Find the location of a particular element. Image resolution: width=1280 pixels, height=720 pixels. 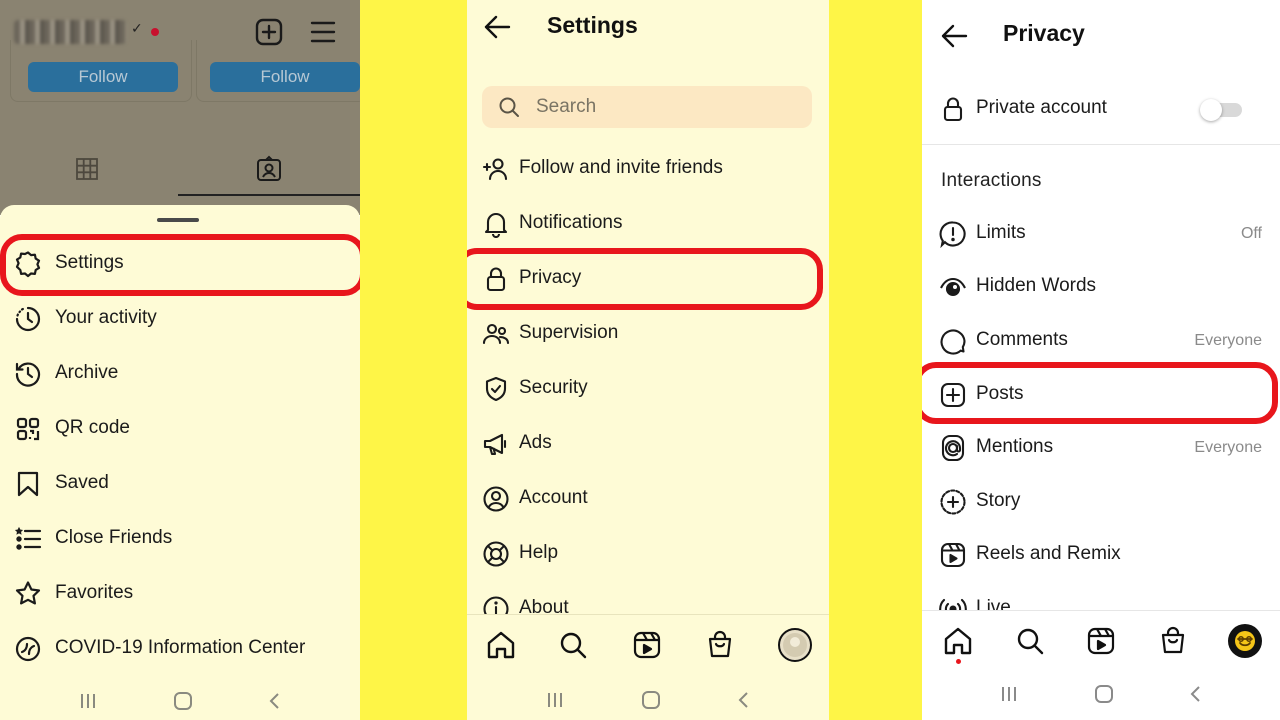

story-plus-icon is located at coordinates (953, 502).